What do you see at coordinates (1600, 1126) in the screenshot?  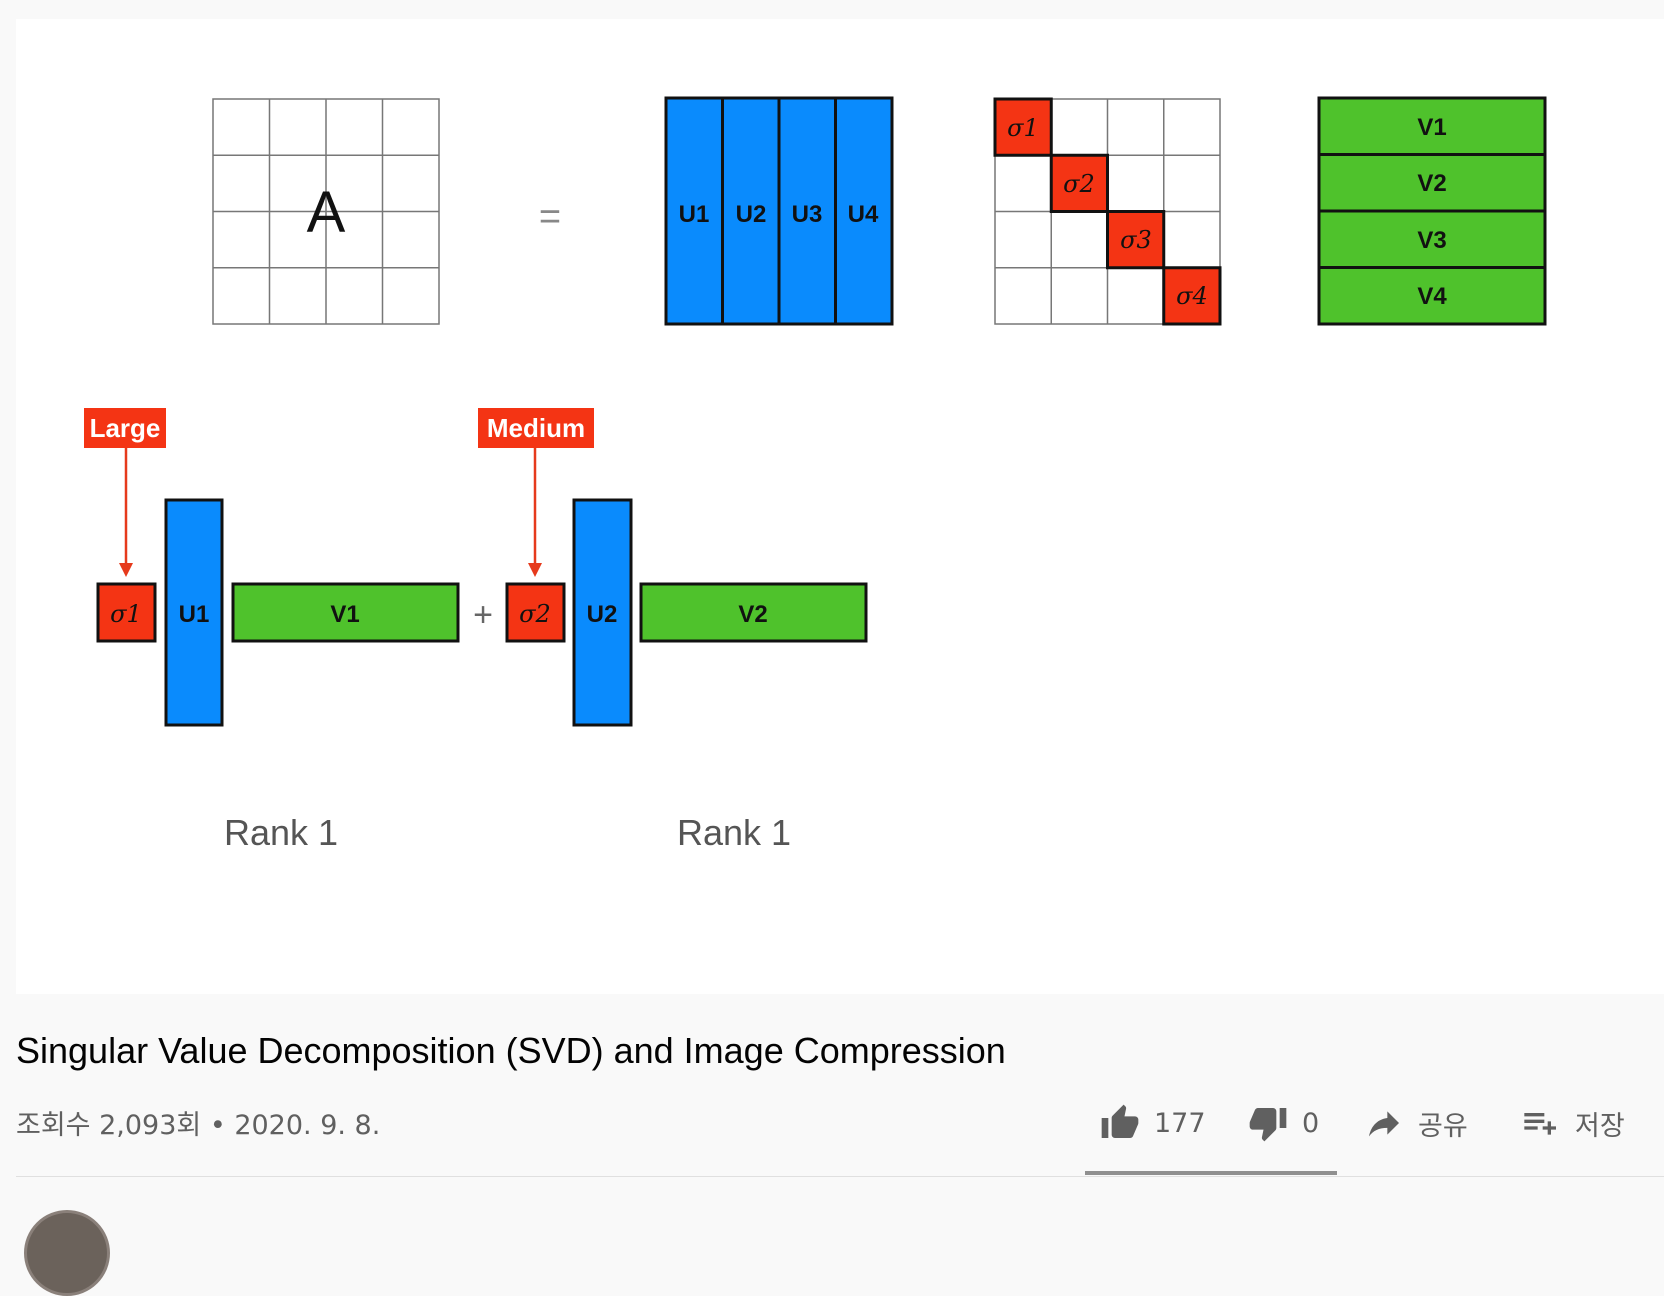 I see `save-label: 저장` at bounding box center [1600, 1126].